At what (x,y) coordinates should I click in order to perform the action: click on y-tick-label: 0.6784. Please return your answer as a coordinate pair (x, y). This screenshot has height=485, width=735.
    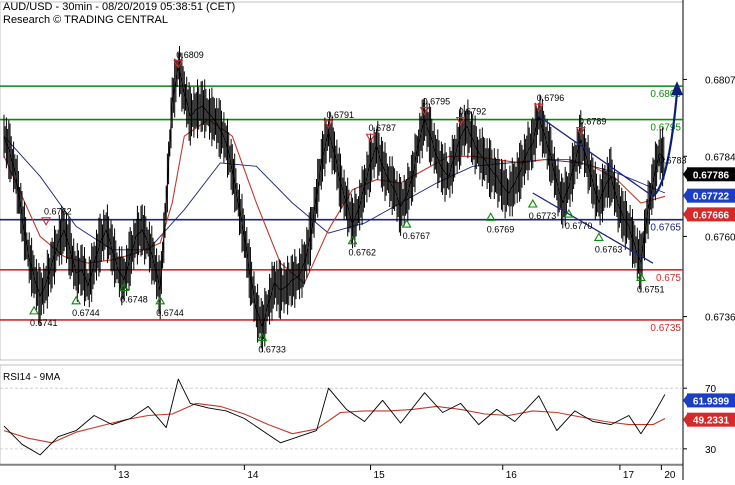
    Looking at the image, I should click on (720, 157).